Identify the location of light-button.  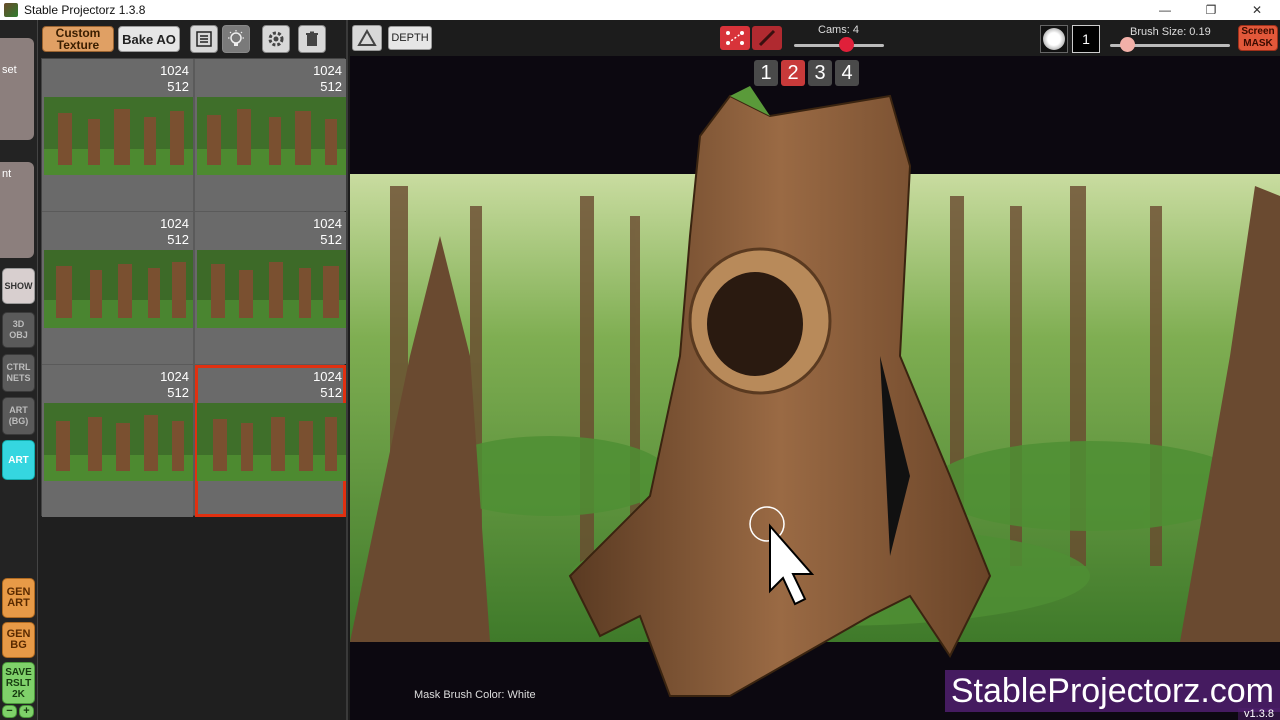
(236, 39).